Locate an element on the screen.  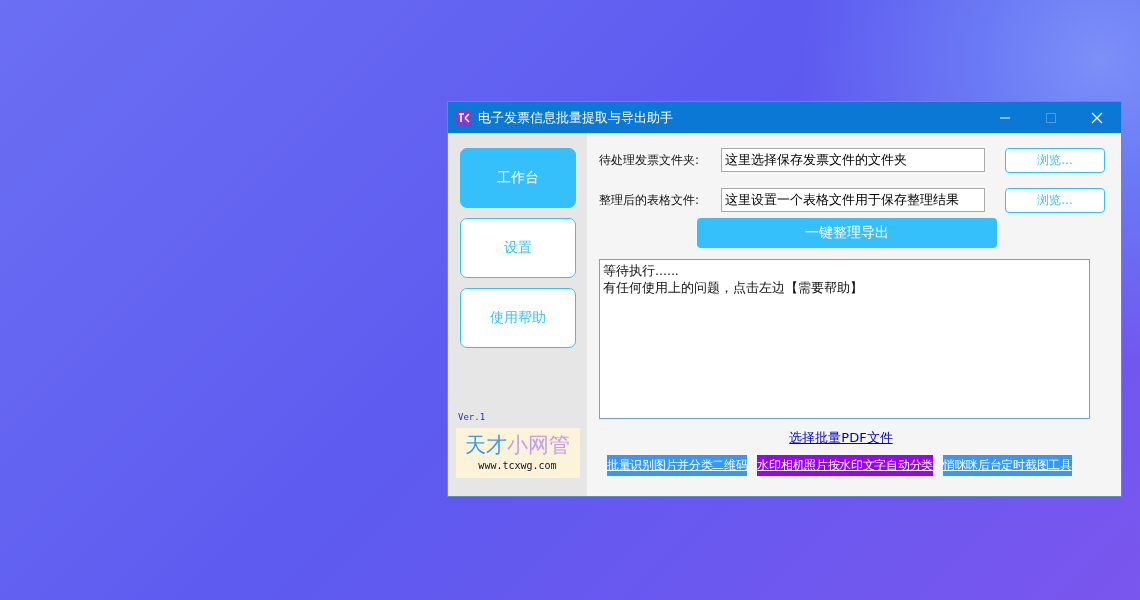
nav-button: 使用帮助 is located at coordinates (517, 318).